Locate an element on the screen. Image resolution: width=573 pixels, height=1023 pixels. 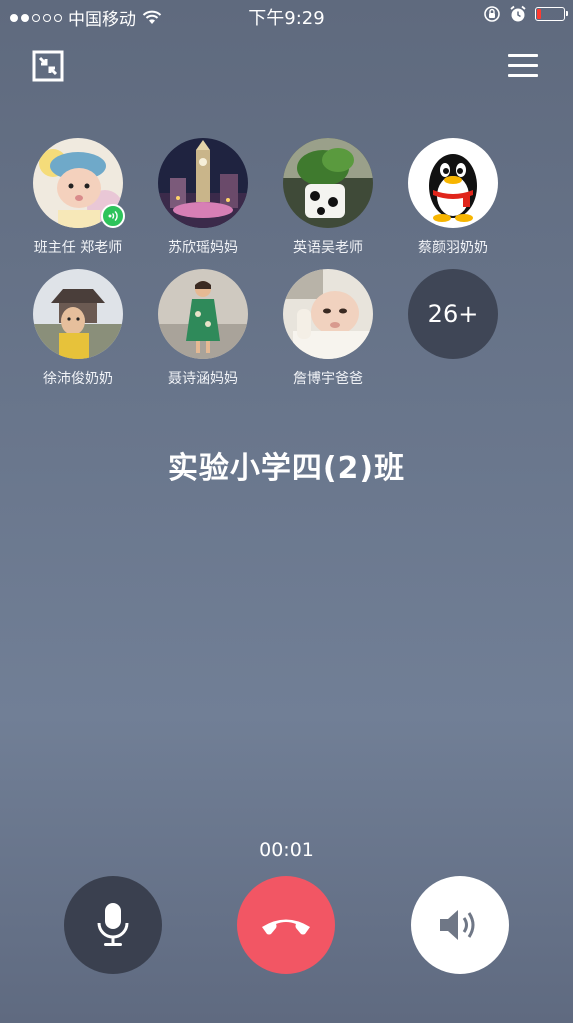
member-1: 班主任 郑老师 is located at coordinates (78, 197).